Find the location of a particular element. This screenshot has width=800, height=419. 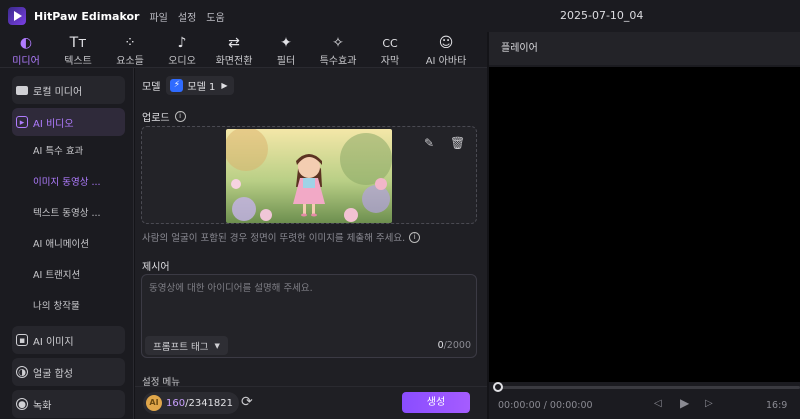

sidebar-item-label: 녹화 is located at coordinates (42, 406).